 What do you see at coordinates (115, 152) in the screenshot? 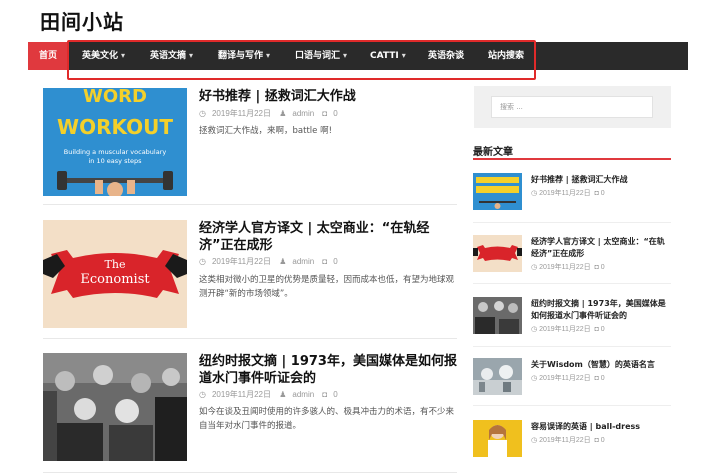
I see `thumb-text: Building a muscular vocabulary` at bounding box center [115, 152].